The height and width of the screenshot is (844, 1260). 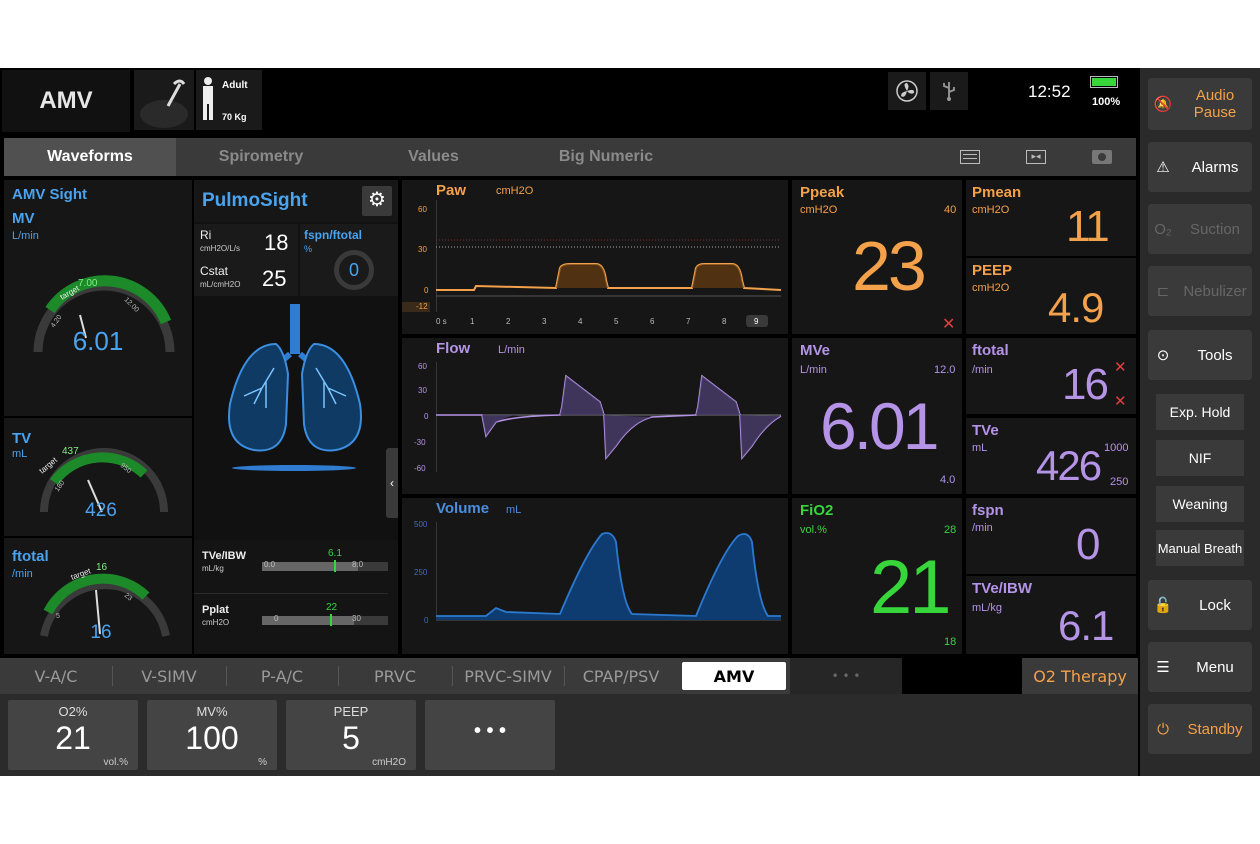 I want to click on mode-amv: AMV, so click(x=734, y=676).